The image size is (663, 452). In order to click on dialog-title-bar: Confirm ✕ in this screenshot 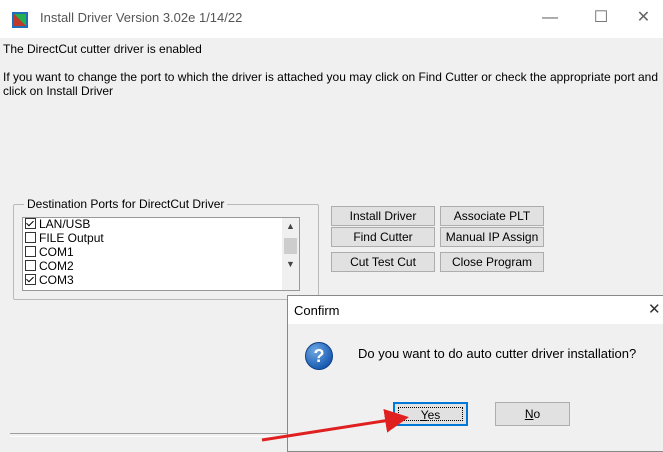, I will do `click(475, 310)`.